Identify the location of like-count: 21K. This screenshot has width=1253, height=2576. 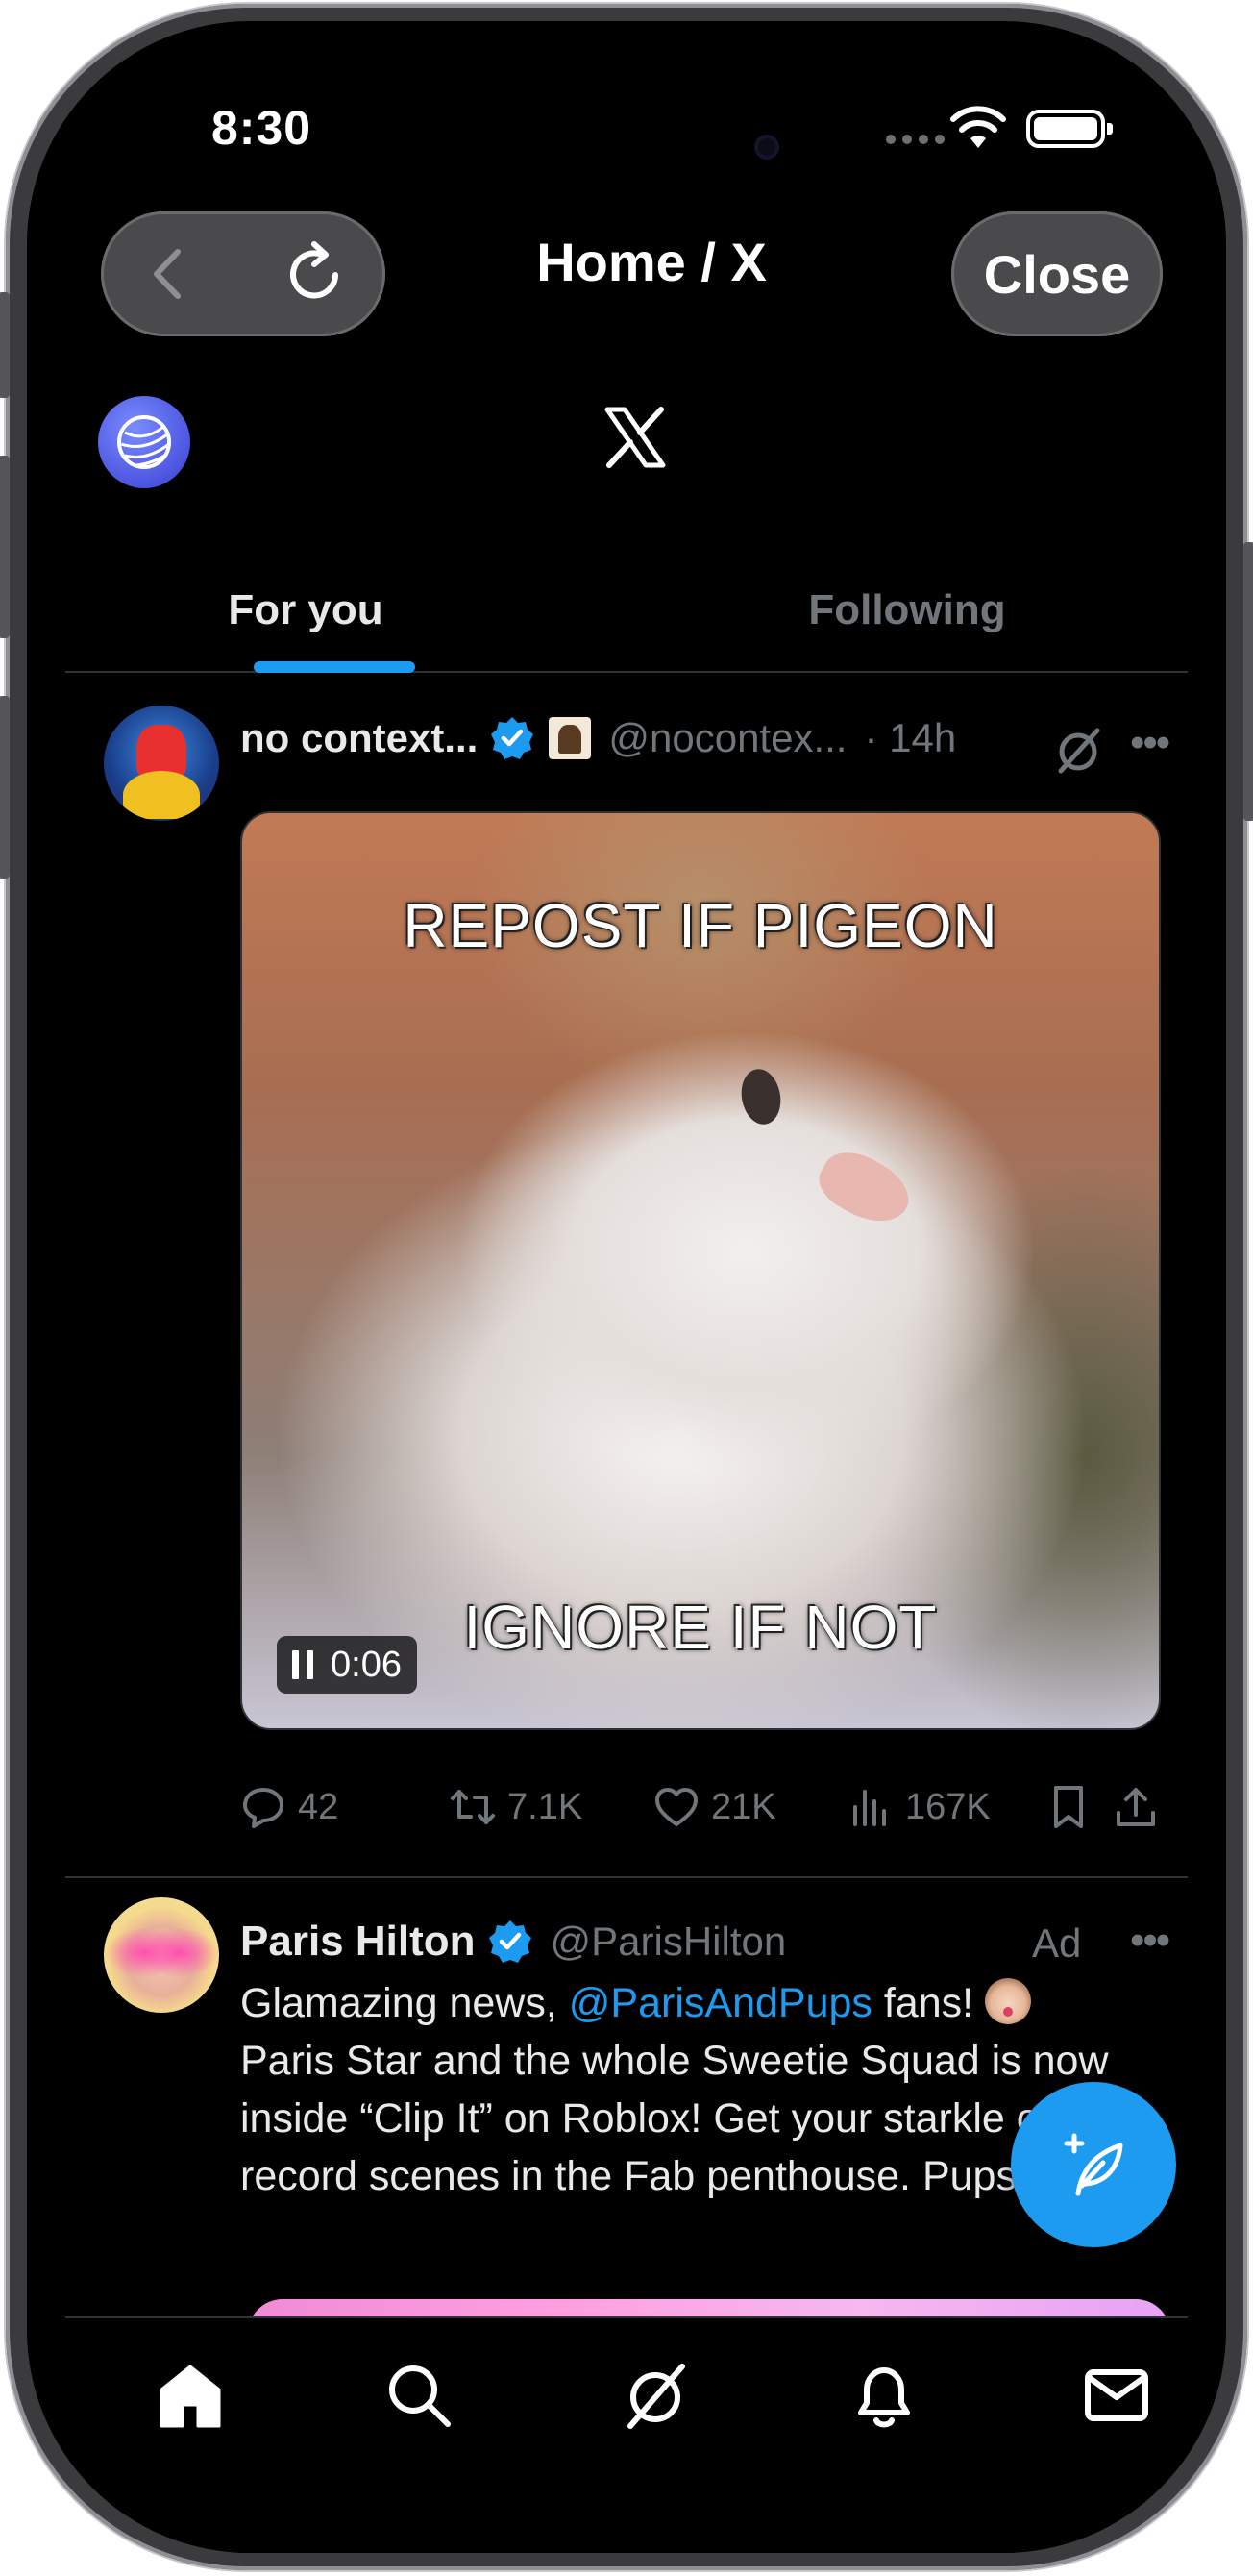
(743, 1807).